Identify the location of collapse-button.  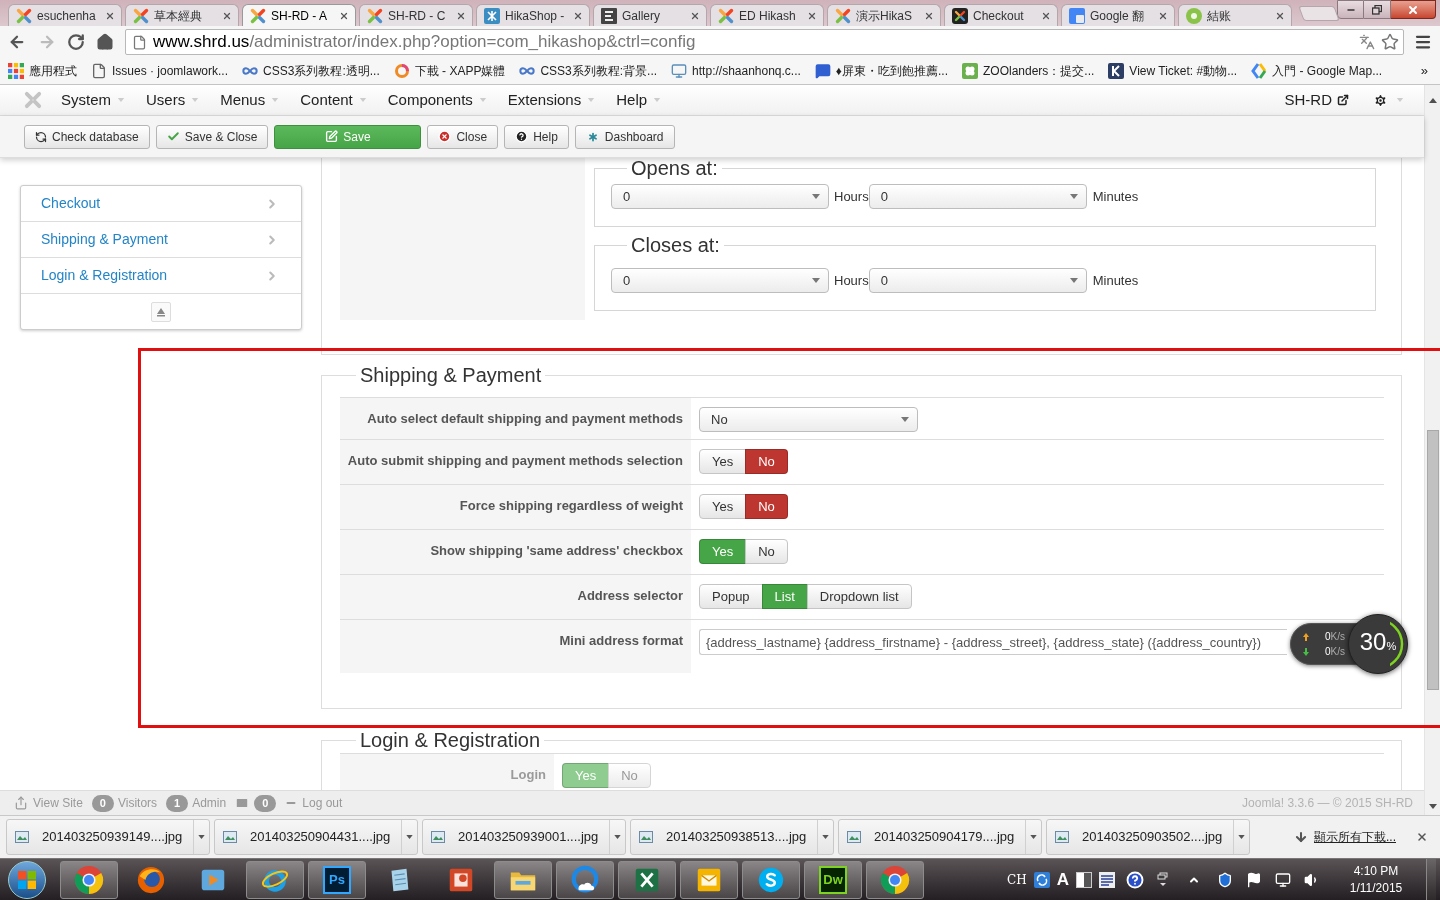
(161, 311).